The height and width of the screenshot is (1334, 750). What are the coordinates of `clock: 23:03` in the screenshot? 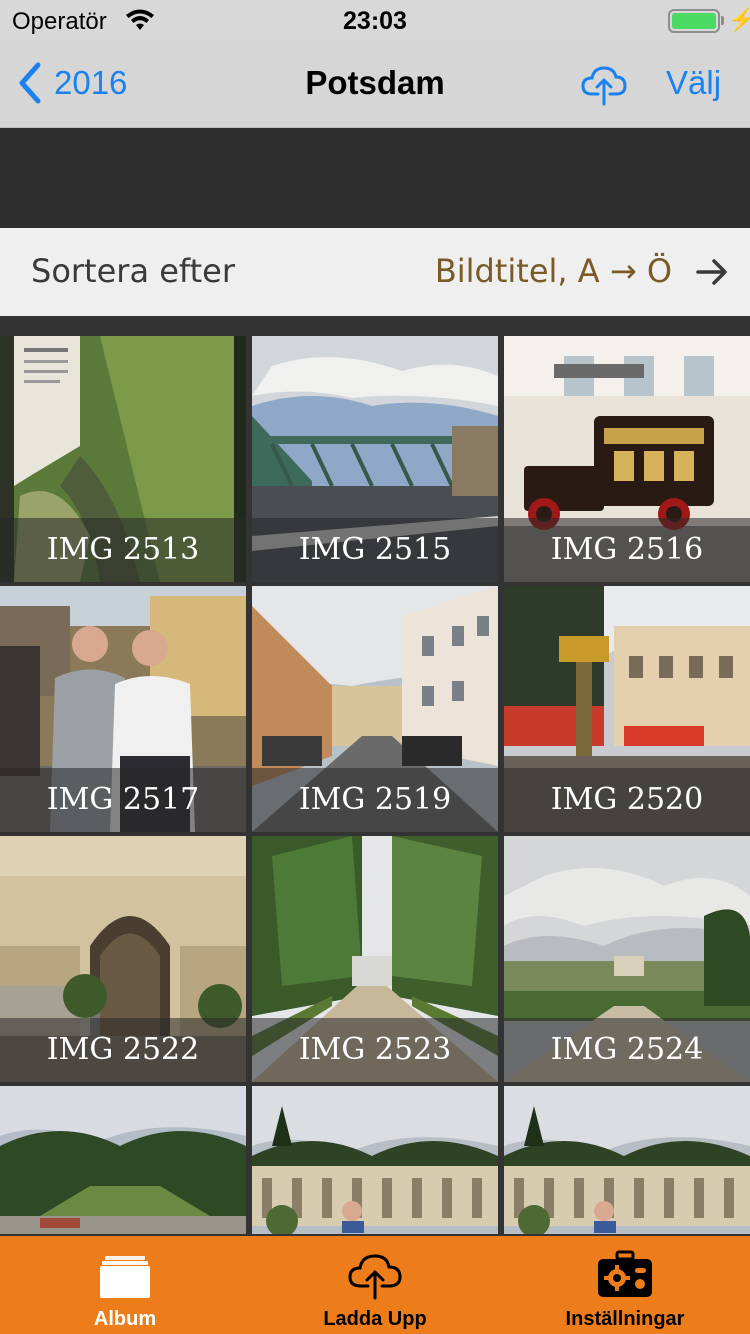 It's located at (375, 21).